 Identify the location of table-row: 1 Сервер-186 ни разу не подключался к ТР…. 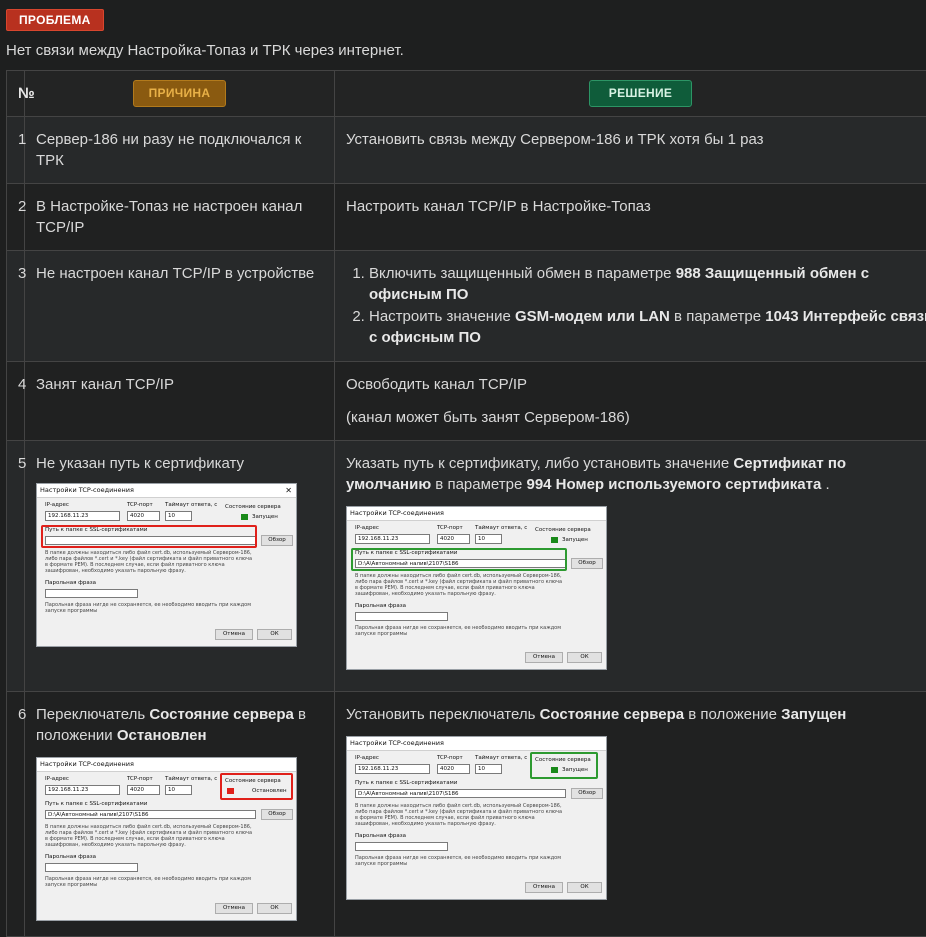
(466, 150).